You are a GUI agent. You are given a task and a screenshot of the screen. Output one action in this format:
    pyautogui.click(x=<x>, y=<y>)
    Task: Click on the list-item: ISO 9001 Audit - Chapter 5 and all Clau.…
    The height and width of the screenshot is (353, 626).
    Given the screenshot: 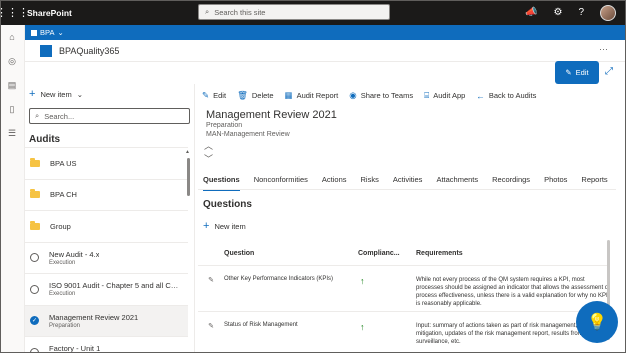 What is the action you would take?
    pyautogui.click(x=106, y=289)
    